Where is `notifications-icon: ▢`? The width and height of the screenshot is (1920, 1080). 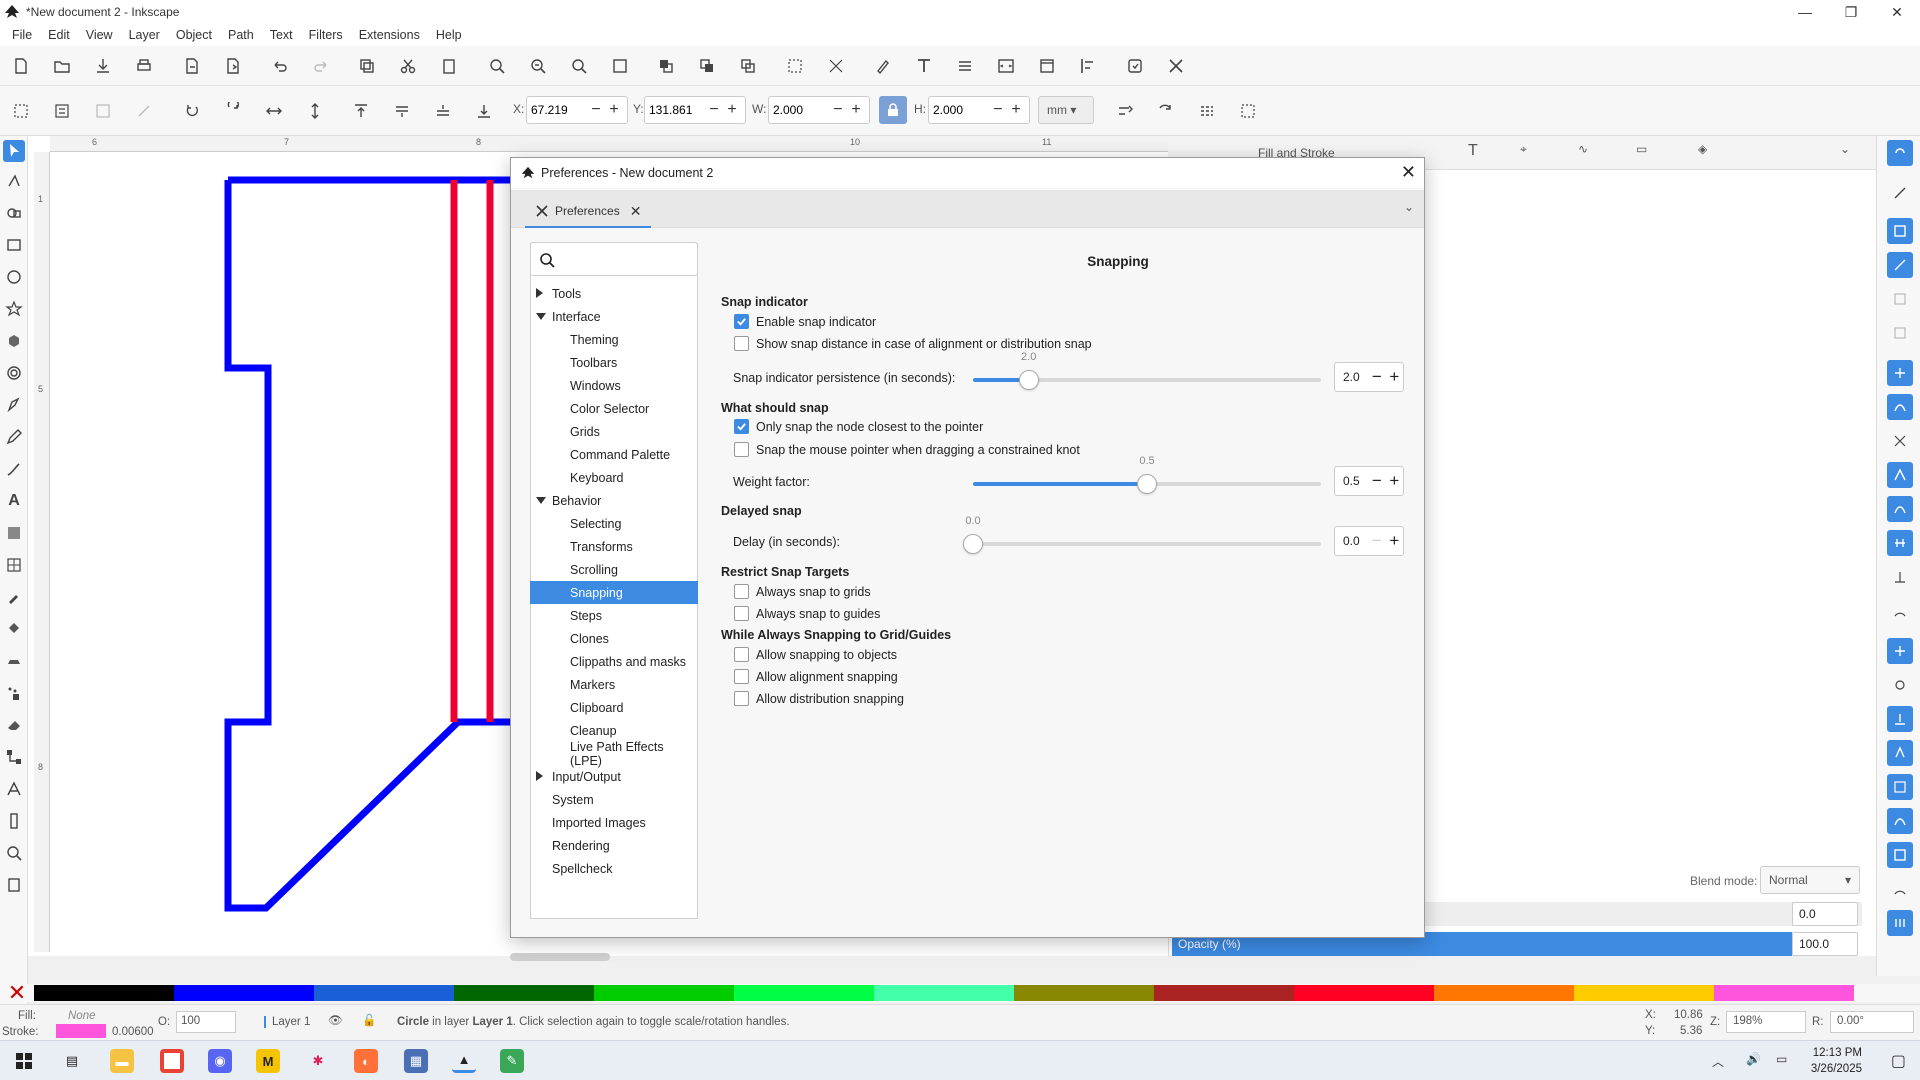
notifications-icon: ▢ is located at coordinates (1898, 1061).